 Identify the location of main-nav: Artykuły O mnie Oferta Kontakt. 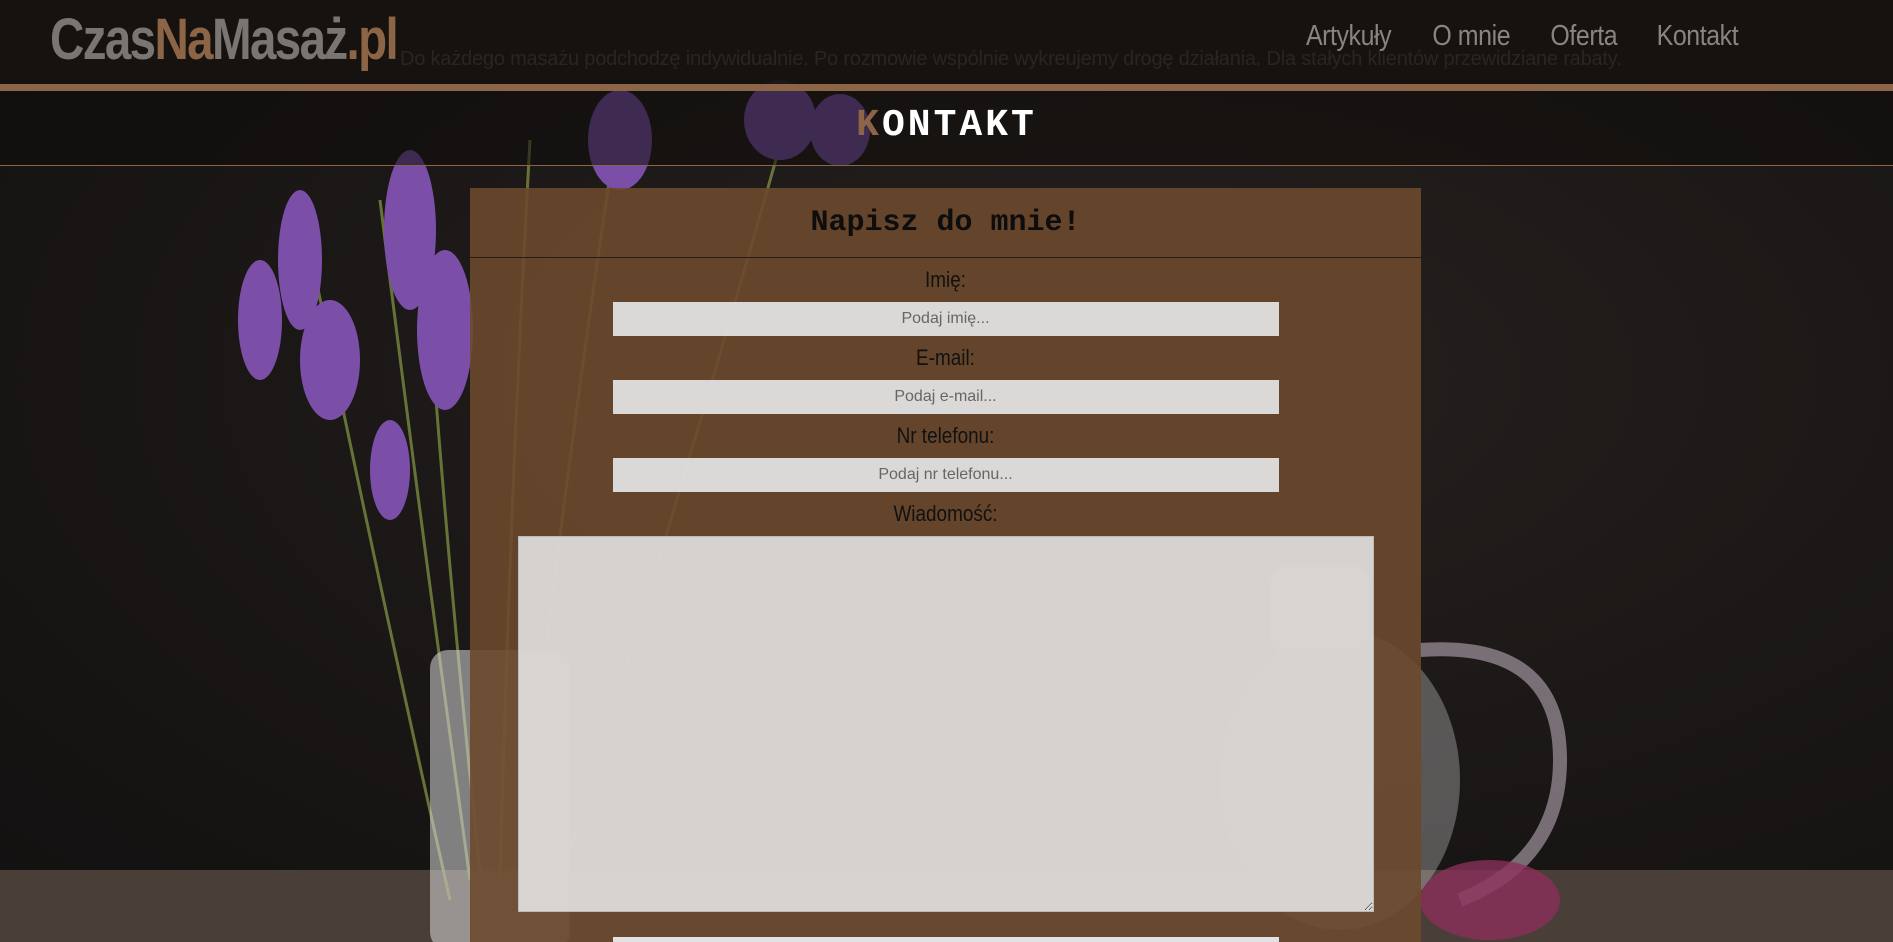
(1522, 36).